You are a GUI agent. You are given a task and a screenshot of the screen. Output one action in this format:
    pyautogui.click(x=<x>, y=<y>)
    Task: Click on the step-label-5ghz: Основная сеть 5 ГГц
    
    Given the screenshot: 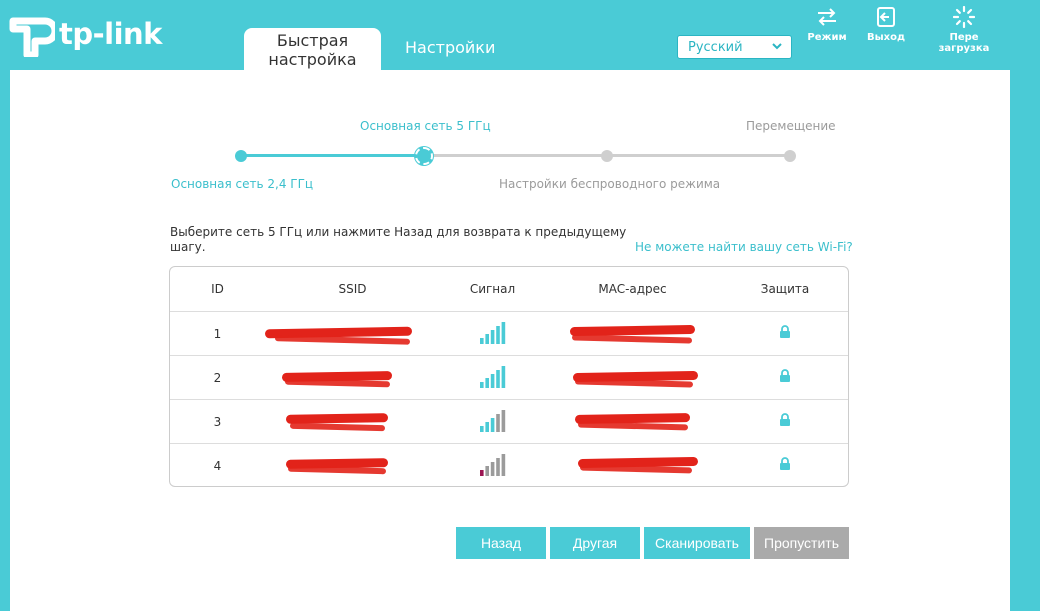 What is the action you would take?
    pyautogui.click(x=425, y=126)
    